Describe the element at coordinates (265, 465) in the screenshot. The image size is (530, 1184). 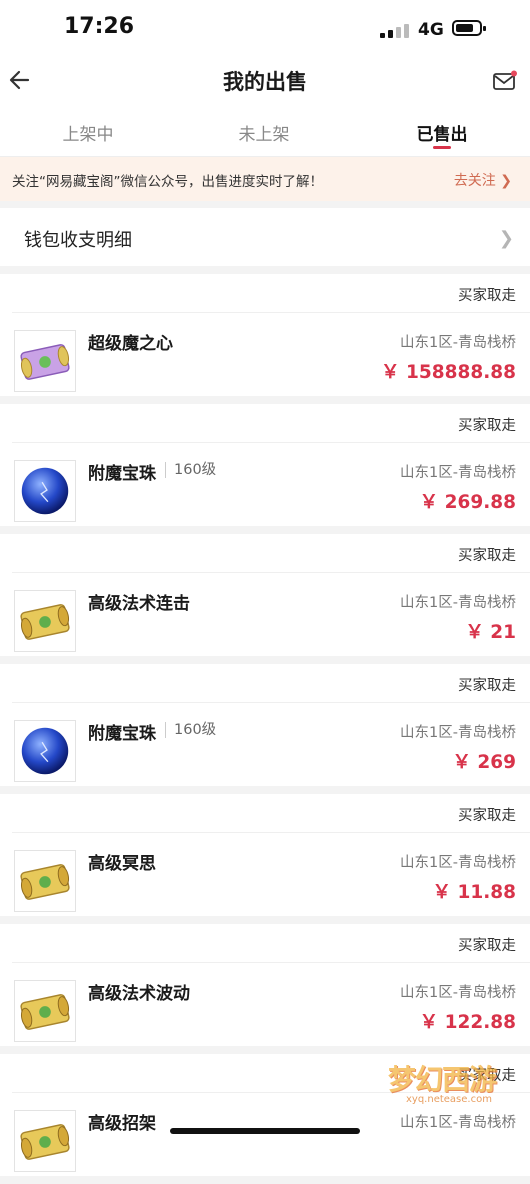
I see `order-card: 买家取走 附魔宝珠 160级 山东1区-青岛栈桥 ￥ 269.88` at that location.